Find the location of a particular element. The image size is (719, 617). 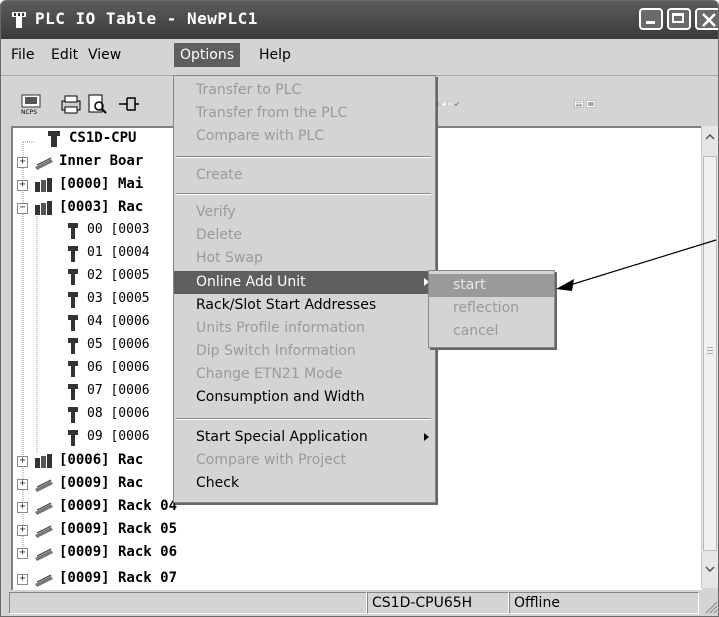

tree-item-rack-05: + [0009] Rack 05 is located at coordinates (313, 530).